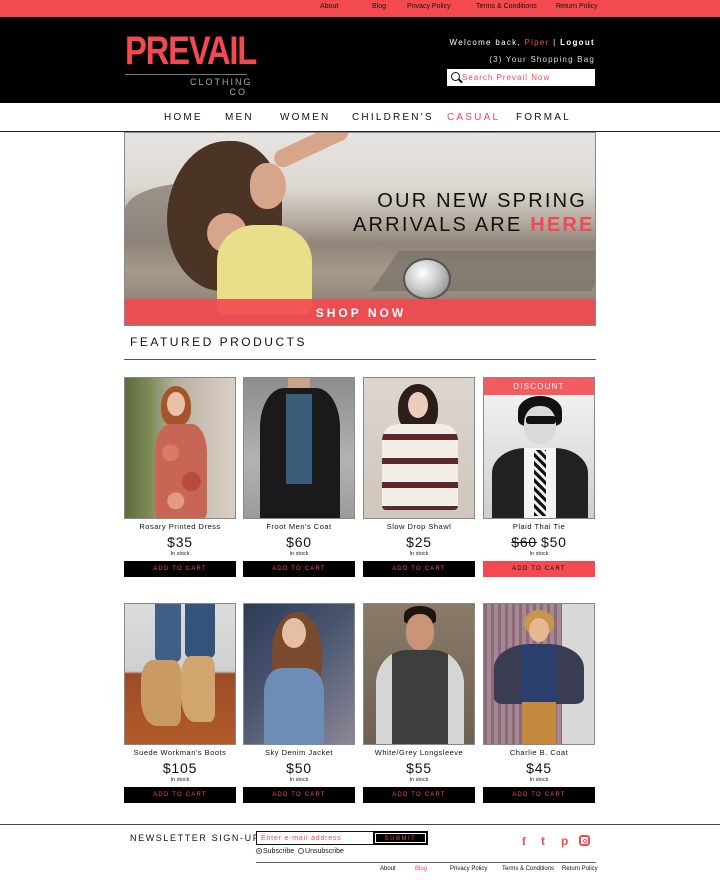  I want to click on product-price: $105, so click(180, 768).